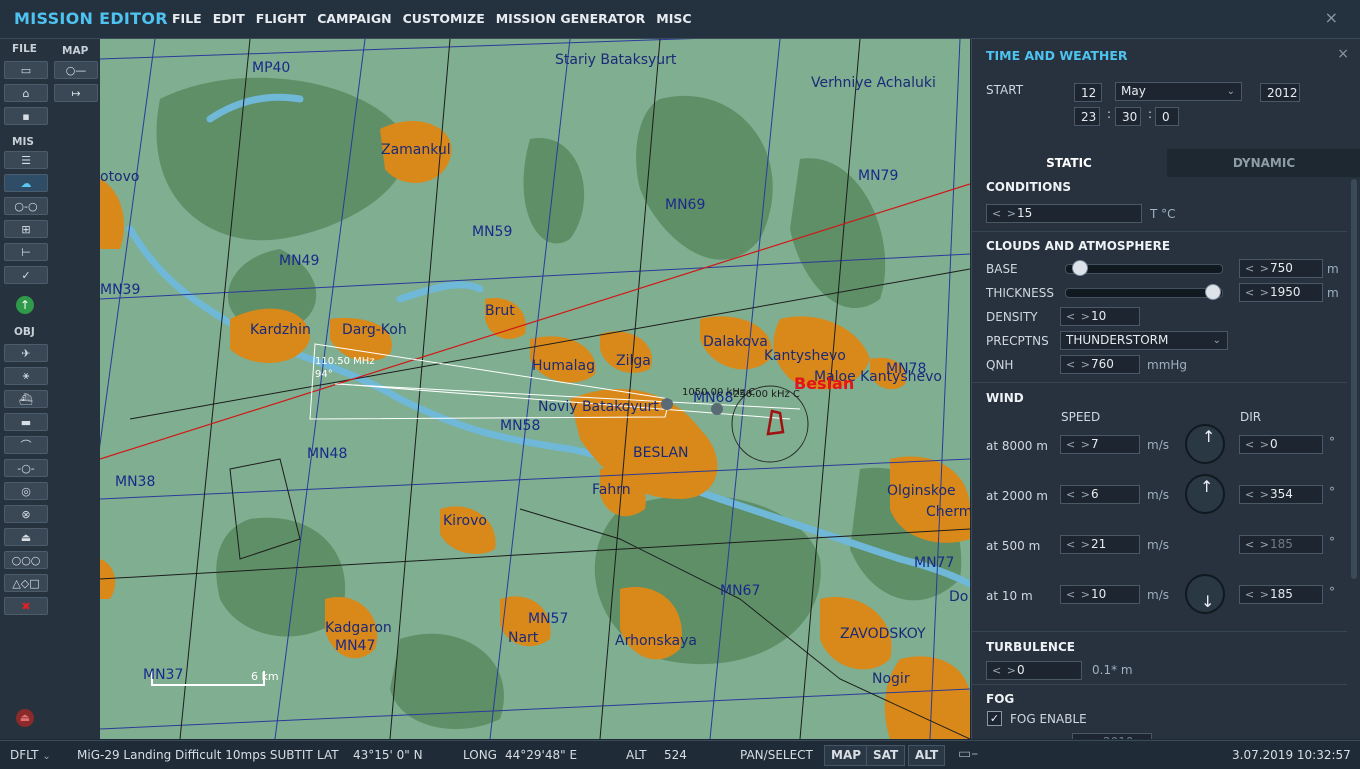 Image resolution: width=1360 pixels, height=769 pixels. I want to click on qnh-input: < > 760, so click(1100, 364).